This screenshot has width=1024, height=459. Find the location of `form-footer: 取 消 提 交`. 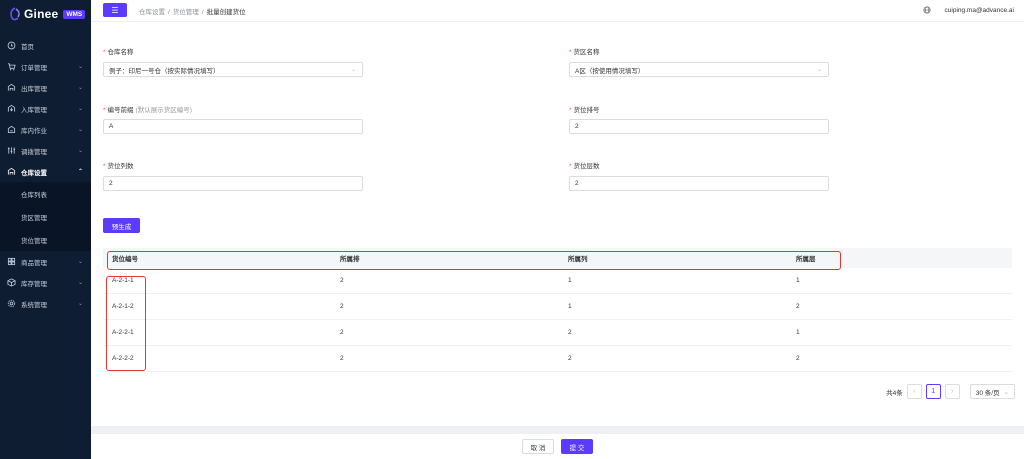

form-footer: 取 消 提 交 is located at coordinates (557, 446).